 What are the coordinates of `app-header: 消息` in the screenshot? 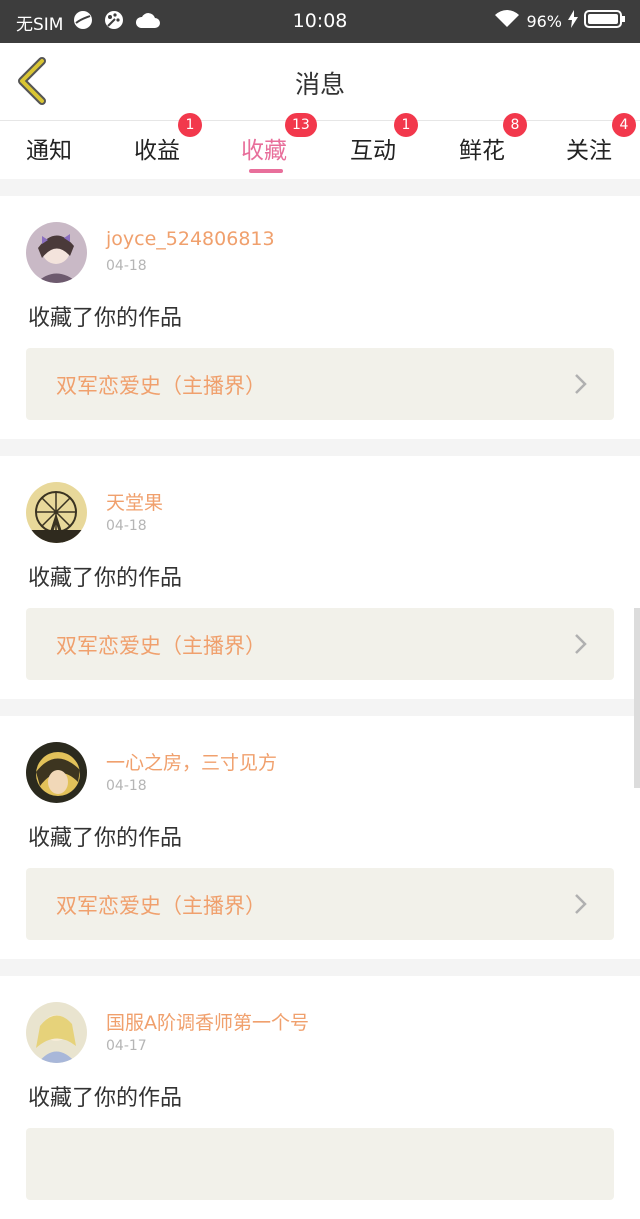 It's located at (320, 81).